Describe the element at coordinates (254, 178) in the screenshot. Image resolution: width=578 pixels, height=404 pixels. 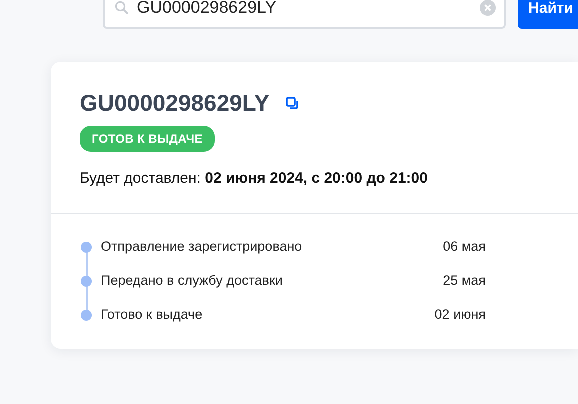
I see `delivery-text: Будет доставлен: 02 июня 2024, с 20:00 до 21:00` at that location.